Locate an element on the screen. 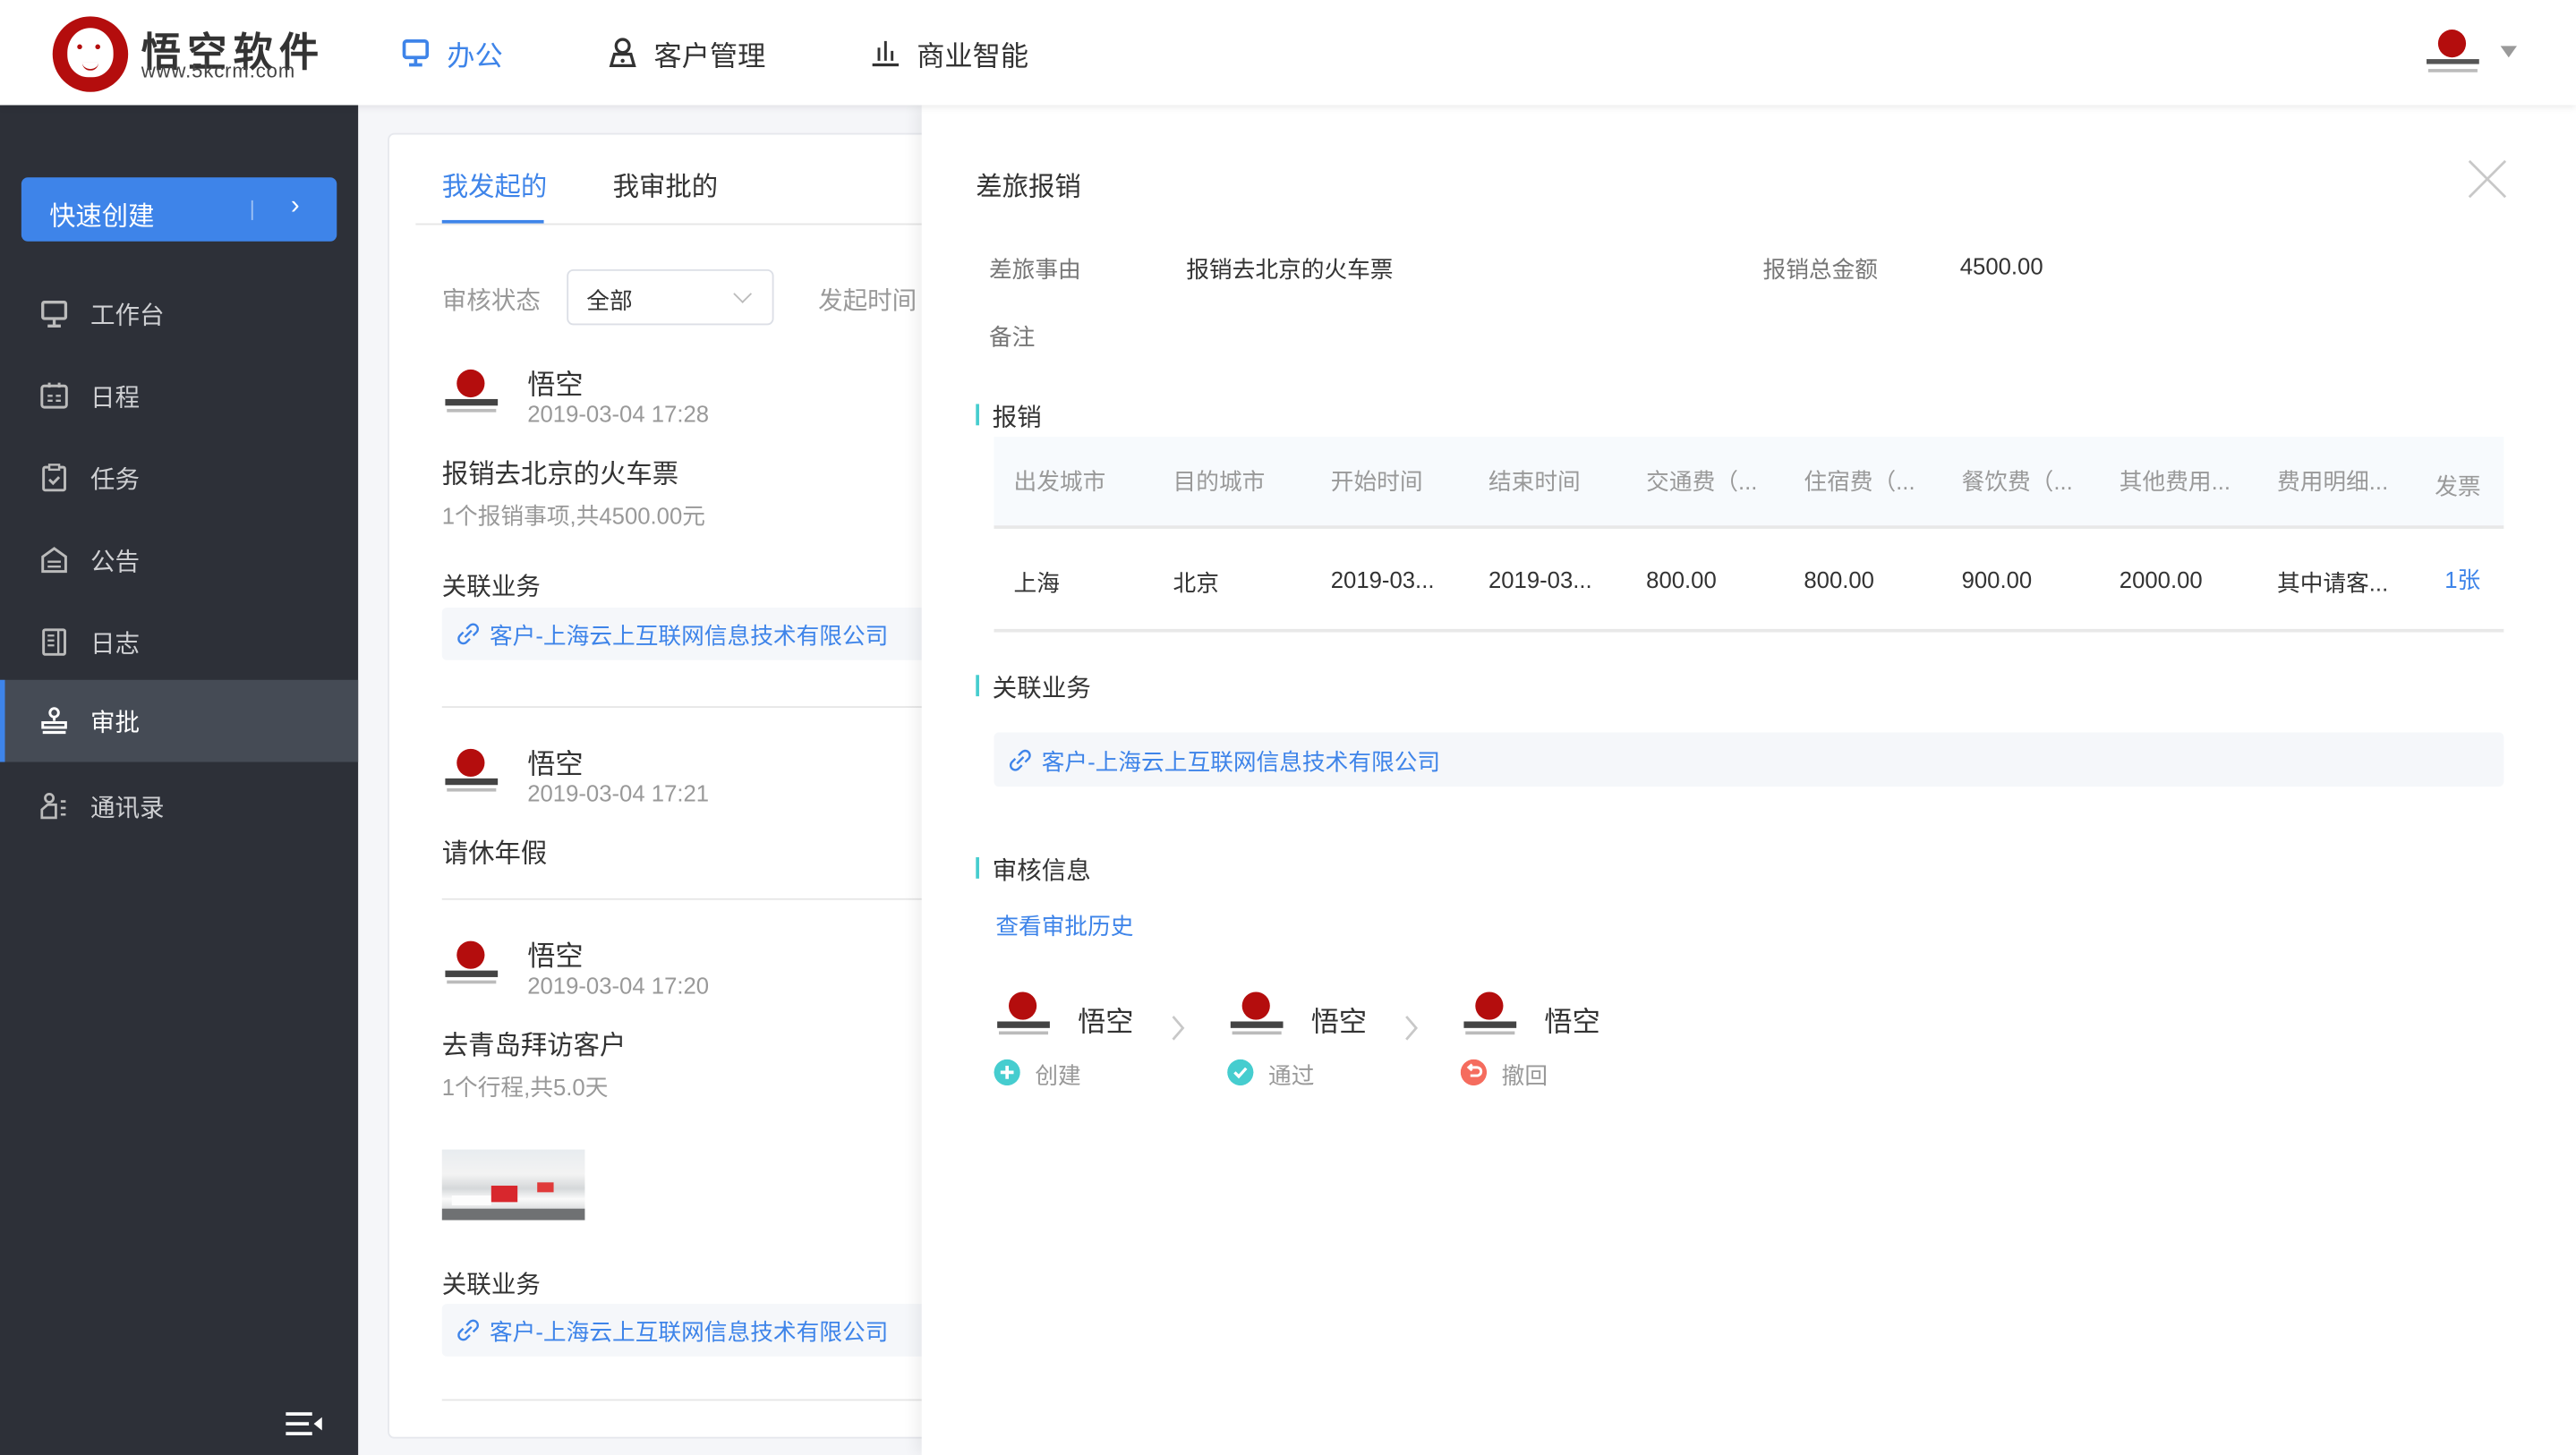 The width and height of the screenshot is (2576, 1455). column-header: 开始时间 is located at coordinates (1376, 482).